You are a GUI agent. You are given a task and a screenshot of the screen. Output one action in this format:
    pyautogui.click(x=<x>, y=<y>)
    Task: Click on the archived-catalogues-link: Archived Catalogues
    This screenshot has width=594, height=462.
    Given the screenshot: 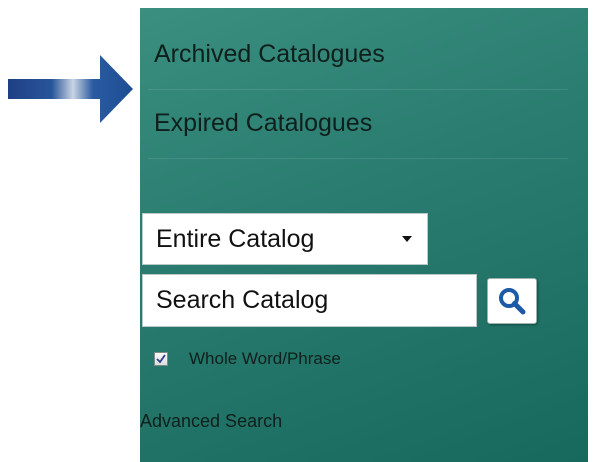 What is the action you would take?
    pyautogui.click(x=269, y=54)
    